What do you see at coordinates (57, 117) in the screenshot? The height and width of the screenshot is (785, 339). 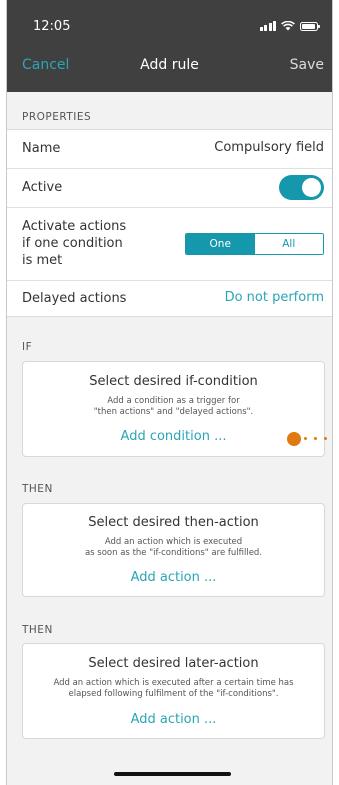 I see `properties-section-title: PROPERTIES` at bounding box center [57, 117].